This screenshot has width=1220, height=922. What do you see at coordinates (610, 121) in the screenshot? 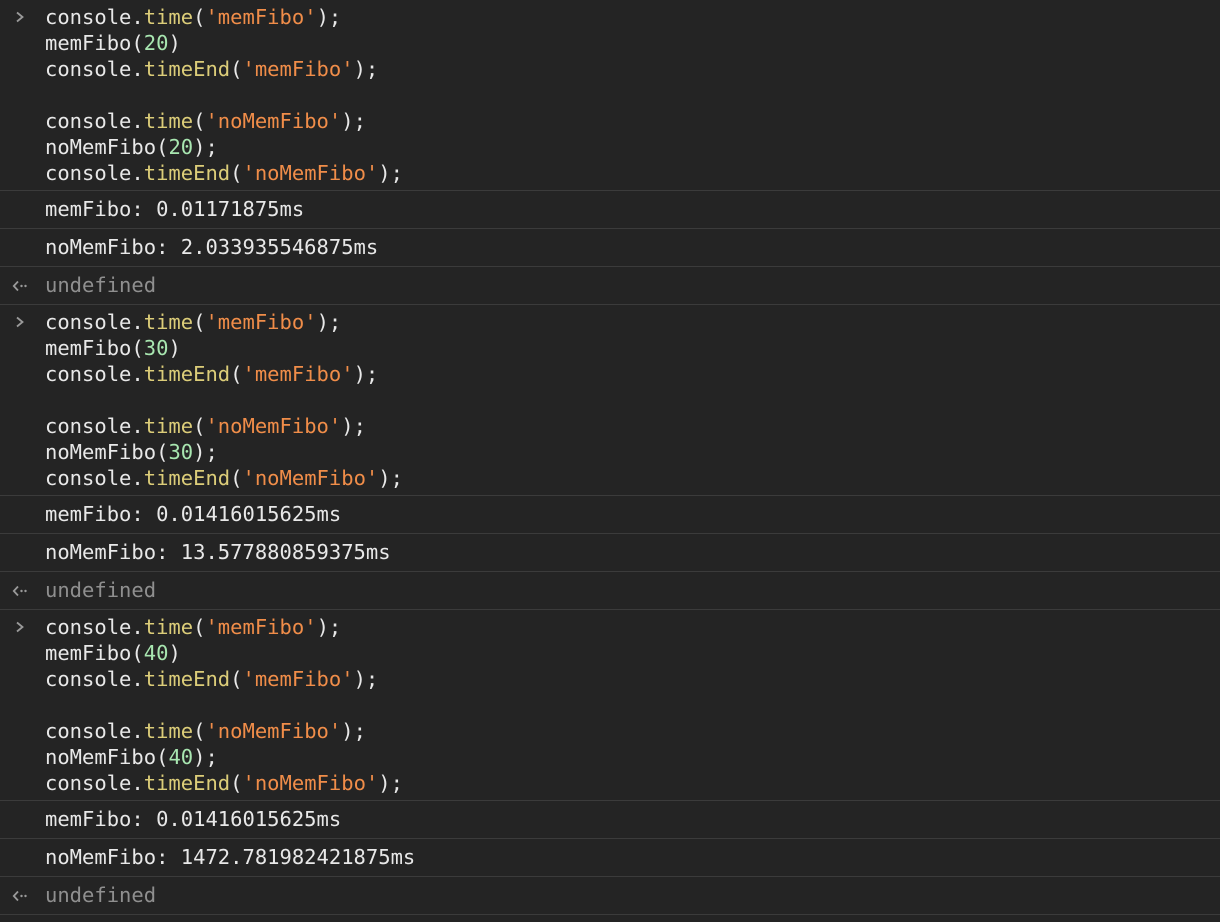
I see `code-line: console.time('noMemFibo');` at bounding box center [610, 121].